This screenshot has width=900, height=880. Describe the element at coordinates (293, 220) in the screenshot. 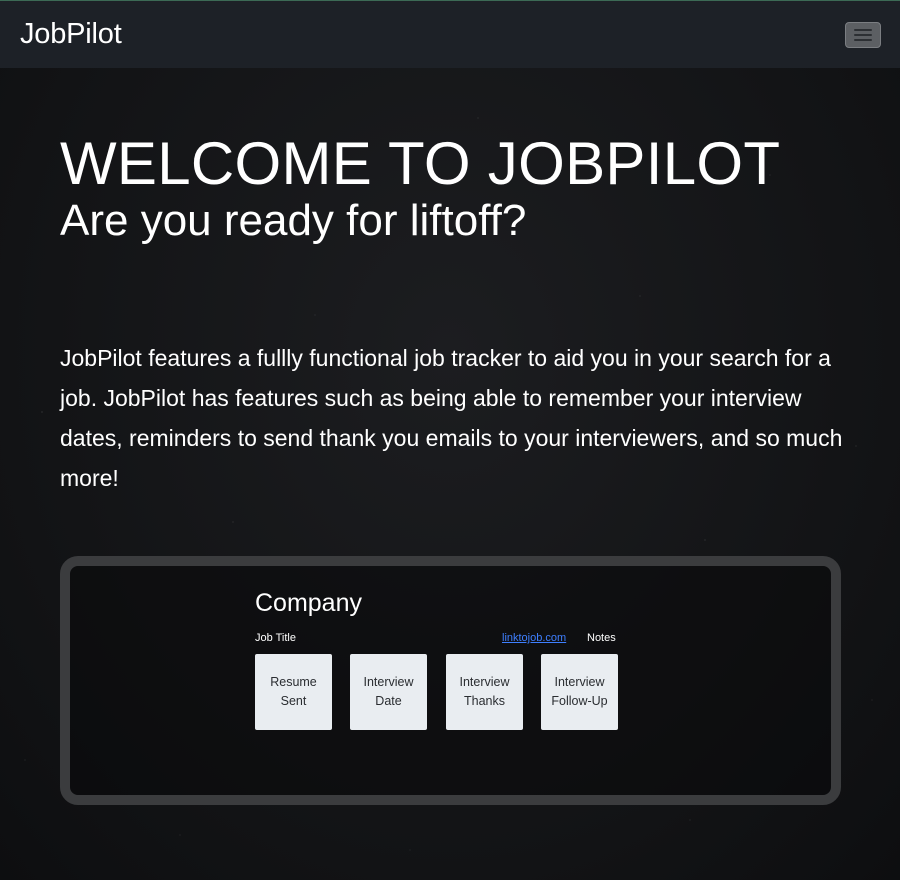

I see `page-subtitle: Are you ready for liftoff?` at that location.